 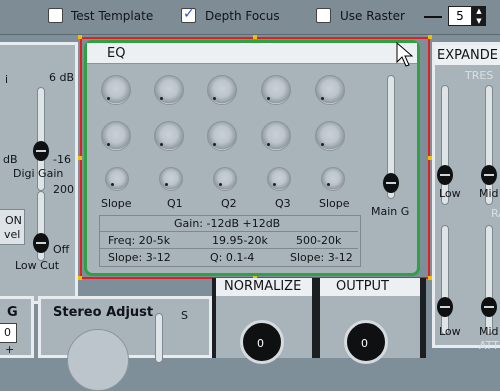 I want to click on s-label: S, so click(x=184, y=315).